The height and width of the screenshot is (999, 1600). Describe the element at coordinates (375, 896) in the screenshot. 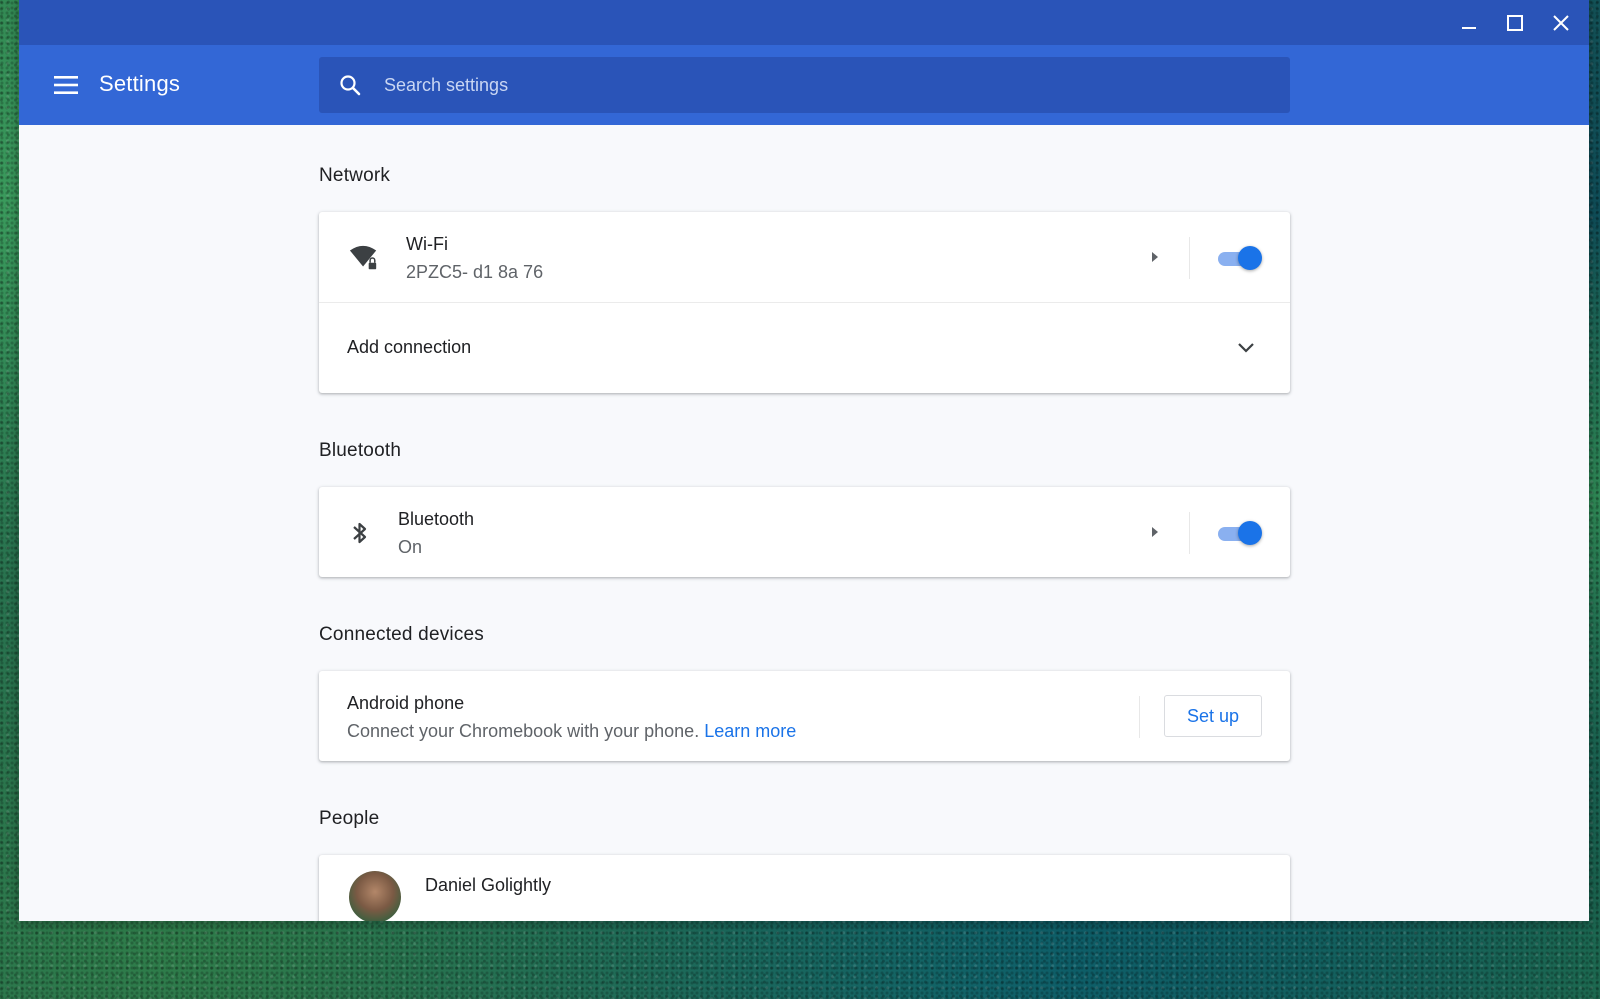

I see `avatar` at that location.